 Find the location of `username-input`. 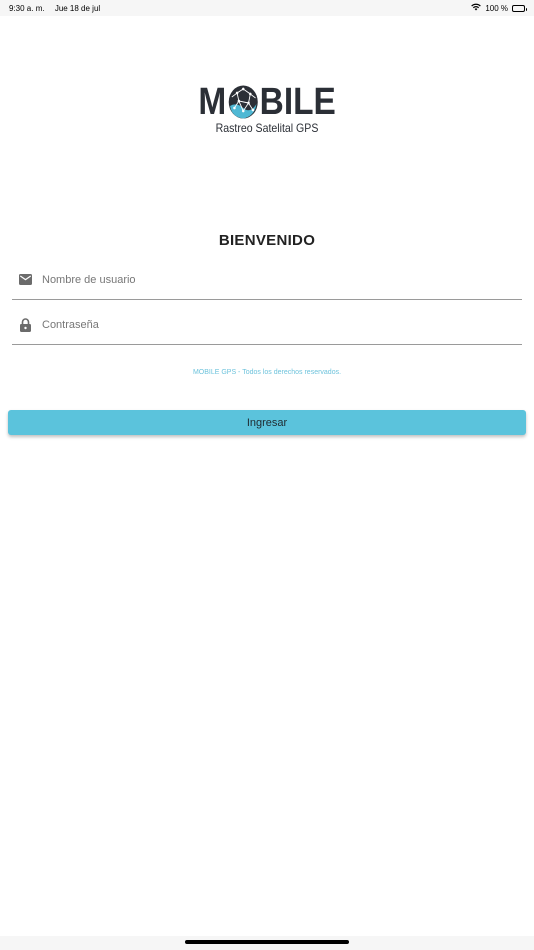

username-input is located at coordinates (262, 279).